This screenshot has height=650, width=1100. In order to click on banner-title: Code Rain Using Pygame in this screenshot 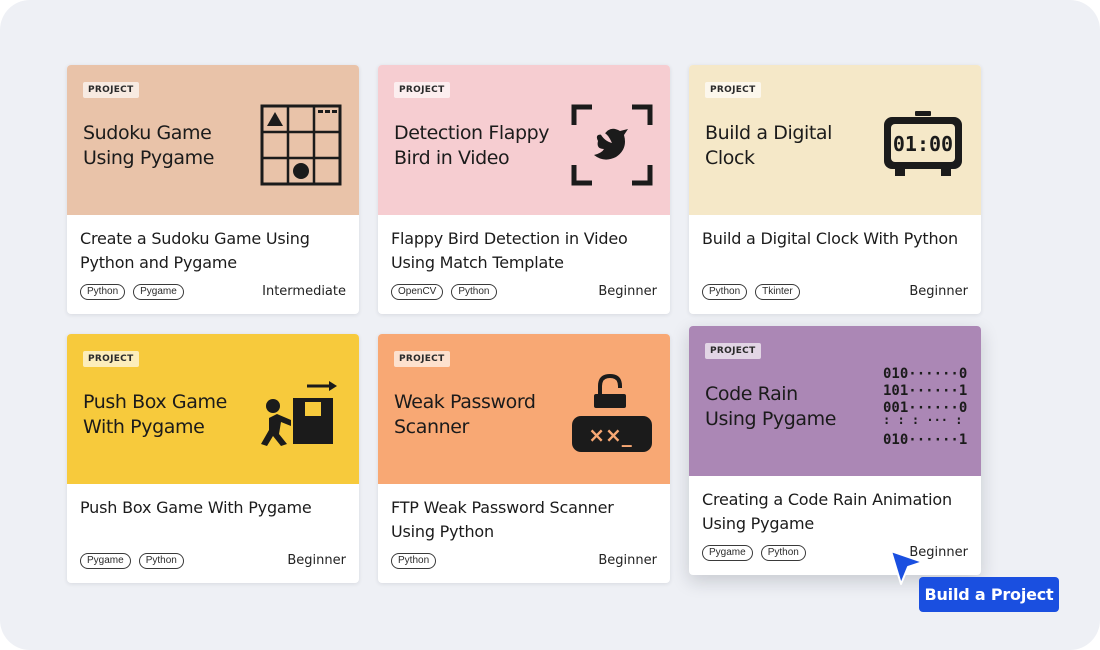, I will do `click(771, 406)`.